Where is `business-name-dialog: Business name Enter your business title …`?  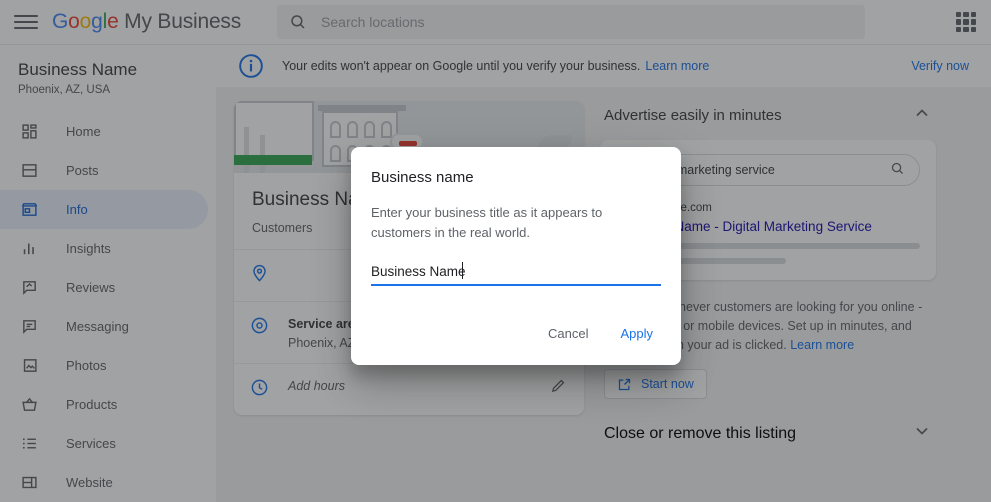 business-name-dialog: Business name Enter your business title … is located at coordinates (516, 256).